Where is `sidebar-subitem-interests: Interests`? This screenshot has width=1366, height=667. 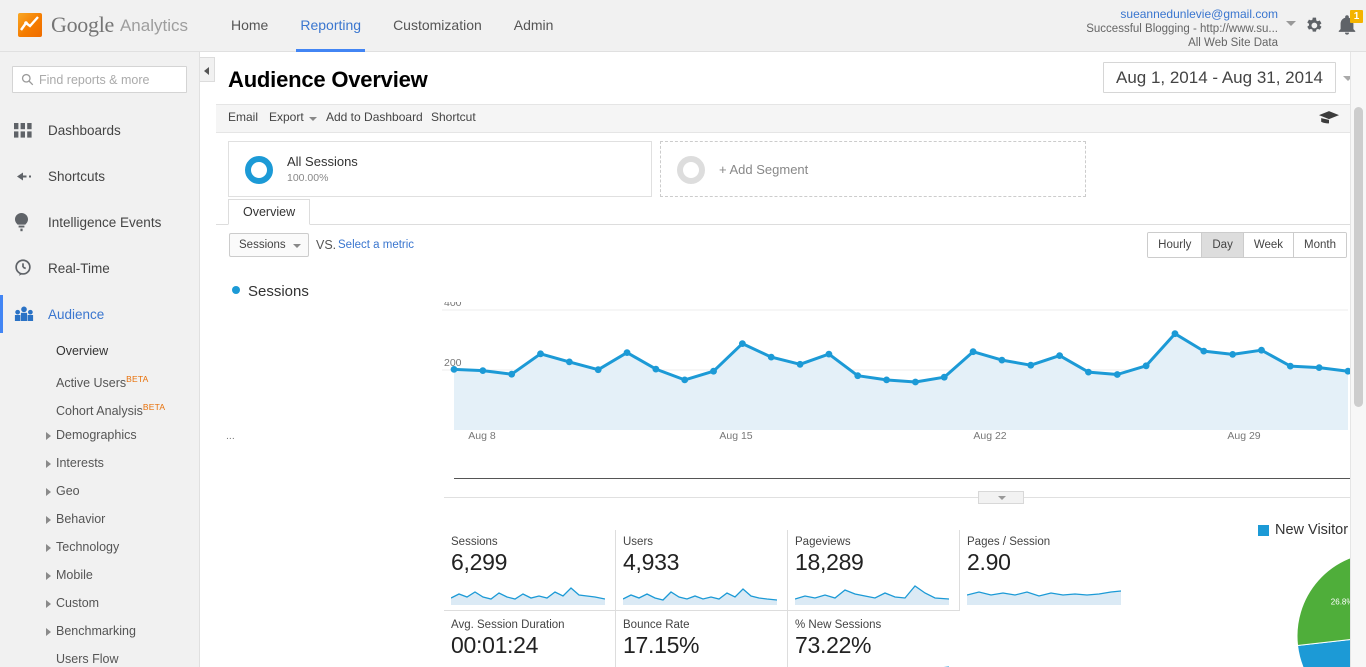 sidebar-subitem-interests: Interests is located at coordinates (99, 463).